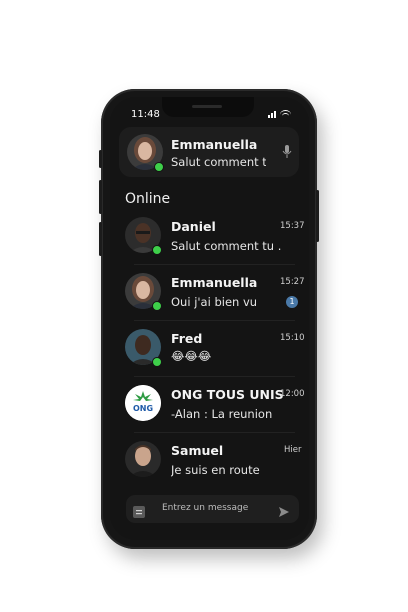  Describe the element at coordinates (222, 414) in the screenshot. I see `message-preview: -Alan : La reunion` at that location.